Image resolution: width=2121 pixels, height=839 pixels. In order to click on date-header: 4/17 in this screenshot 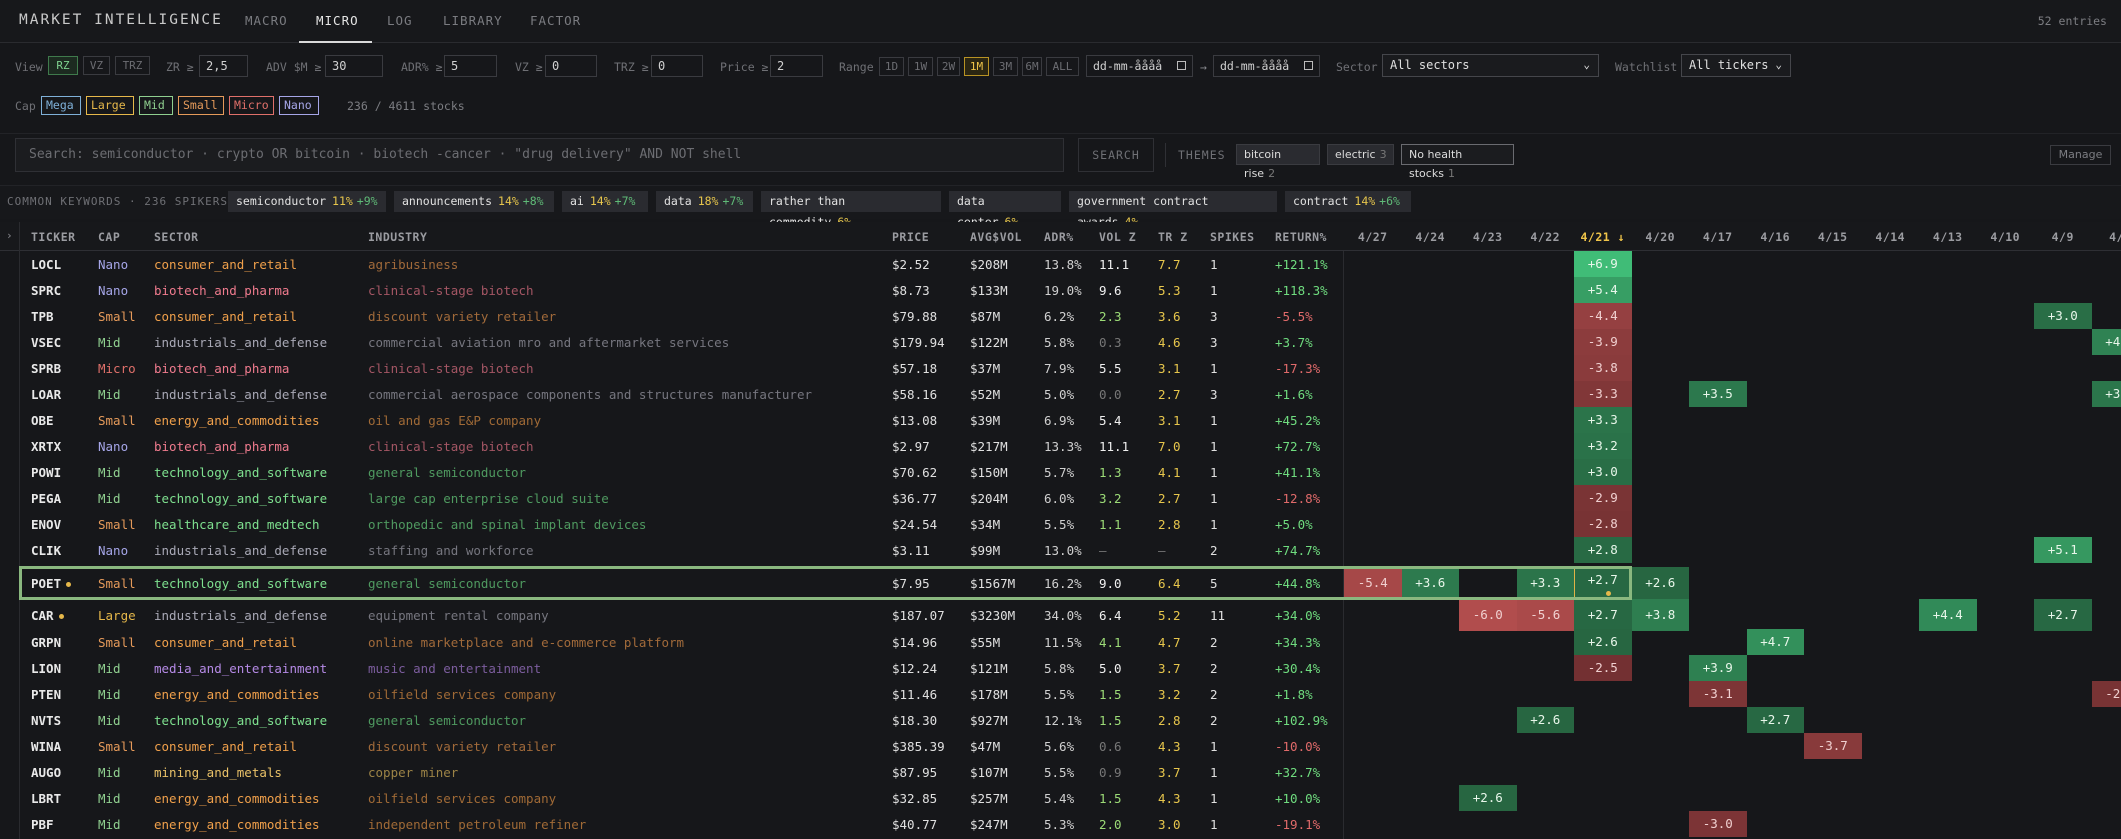, I will do `click(1718, 237)`.